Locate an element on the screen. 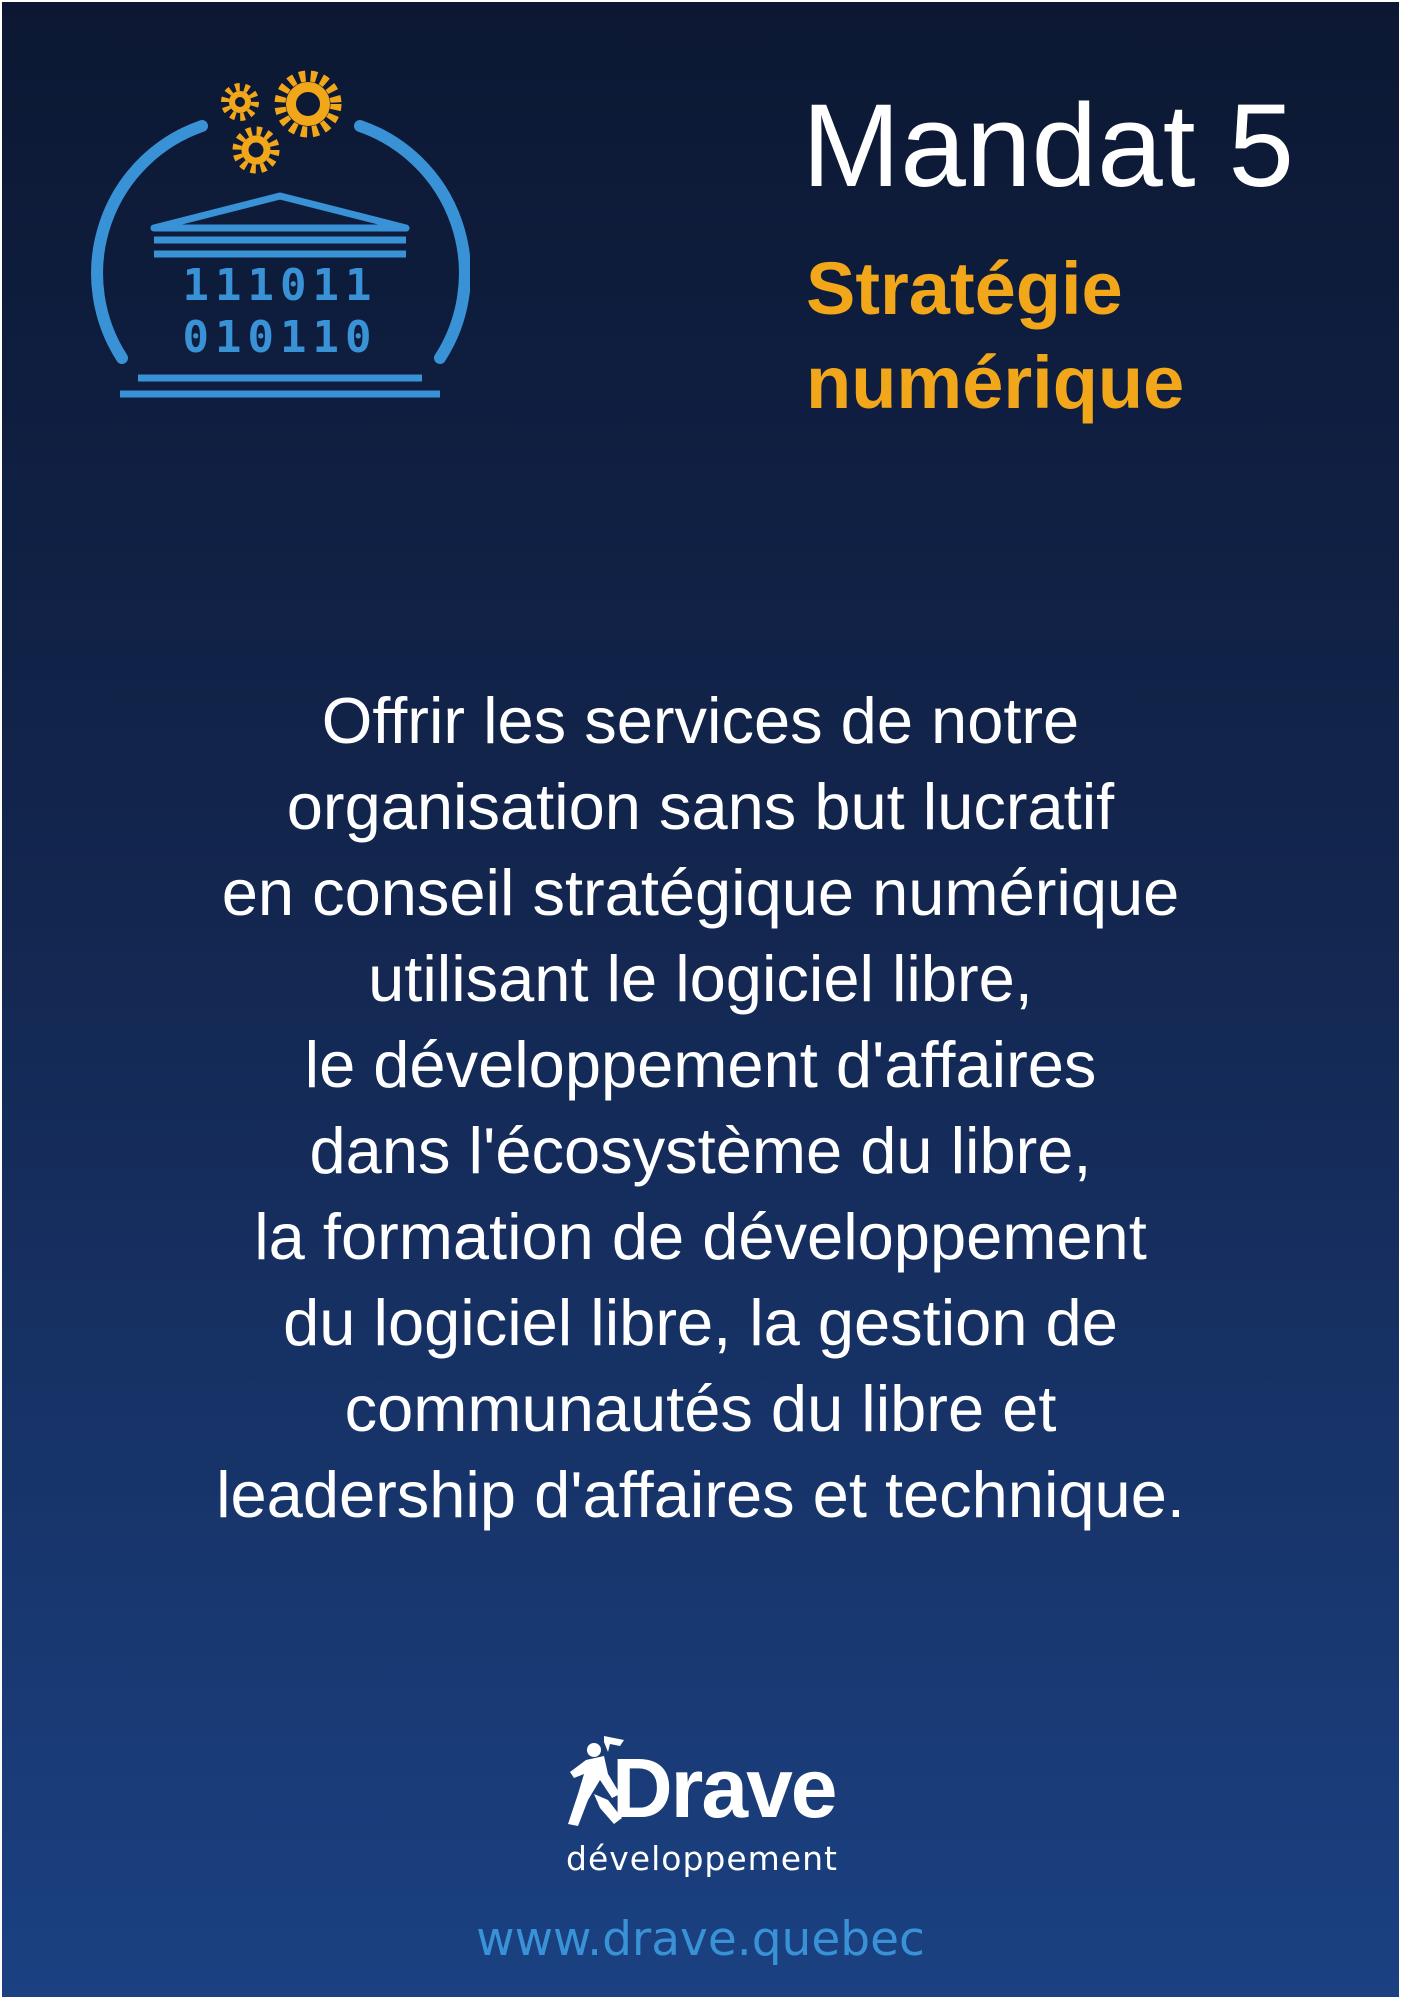 This screenshot has width=1401, height=2001. gear-small-icon is located at coordinates (240, 102).